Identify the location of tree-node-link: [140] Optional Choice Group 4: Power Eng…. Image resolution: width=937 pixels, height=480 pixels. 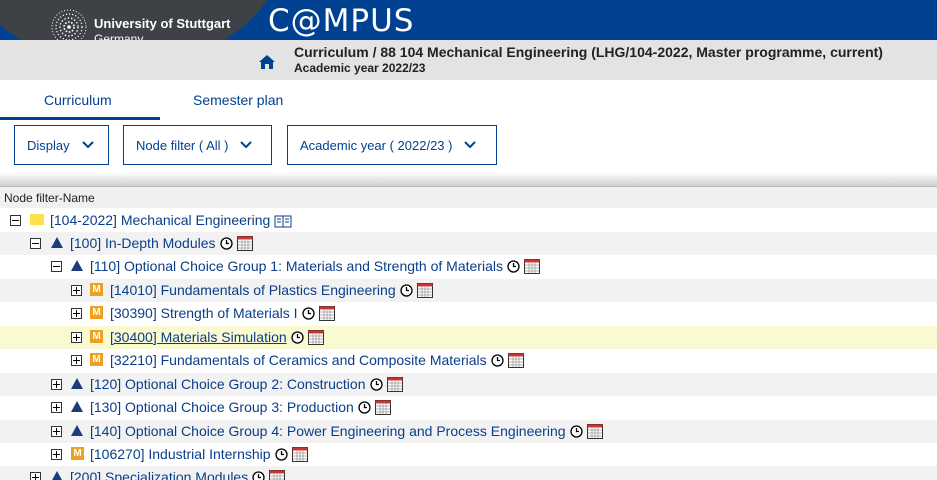
(346, 431).